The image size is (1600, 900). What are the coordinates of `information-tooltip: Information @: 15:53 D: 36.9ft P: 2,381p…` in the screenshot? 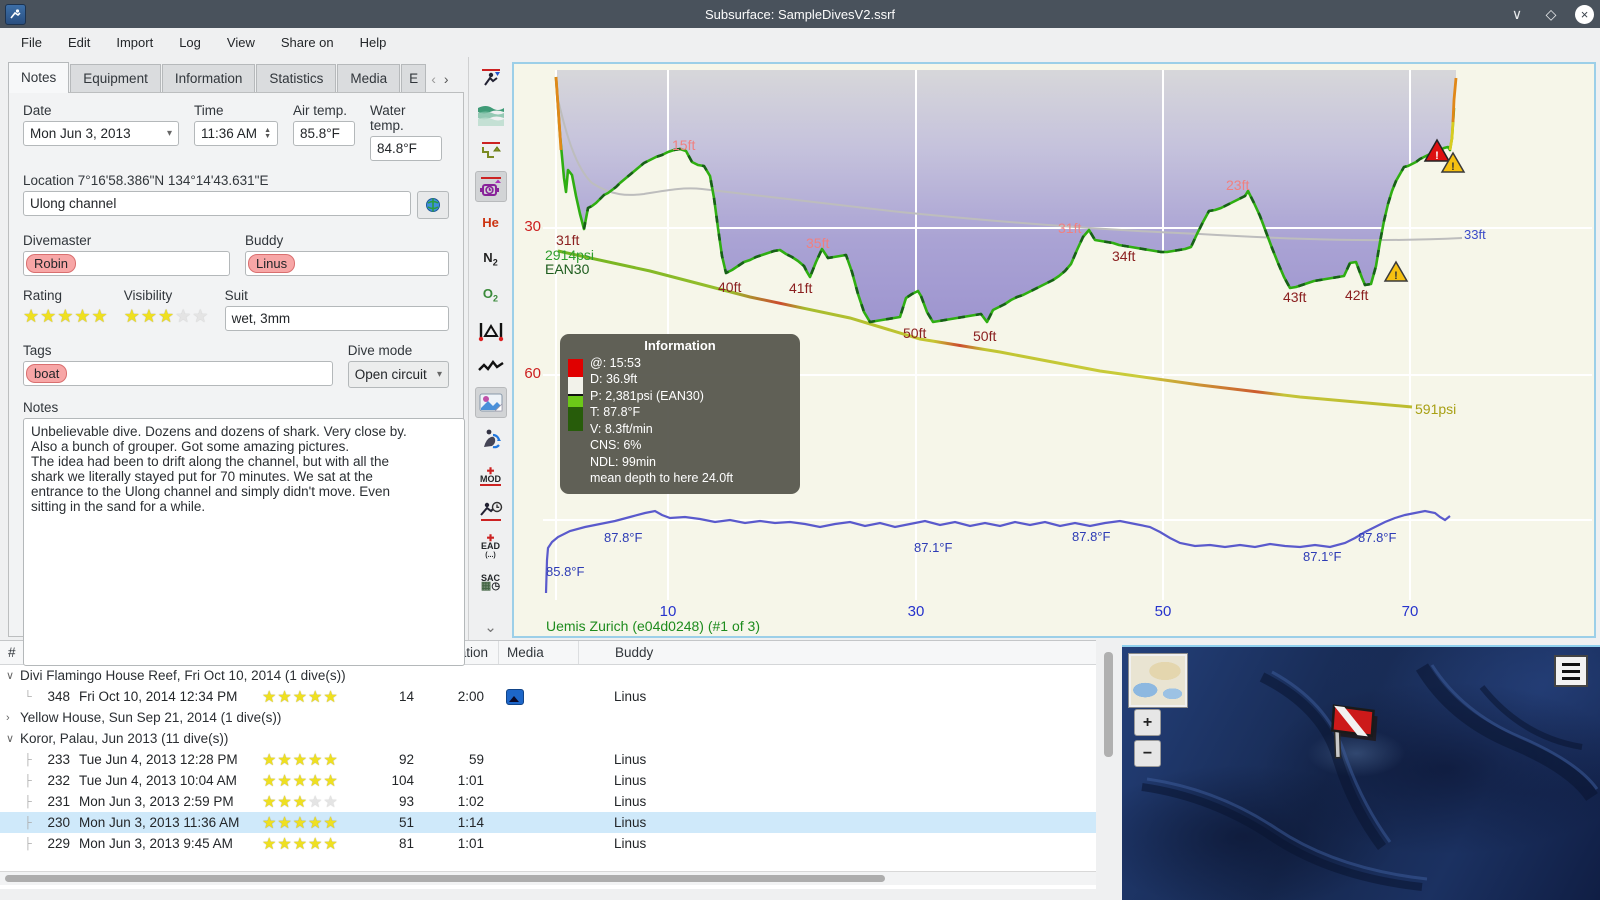 It's located at (680, 414).